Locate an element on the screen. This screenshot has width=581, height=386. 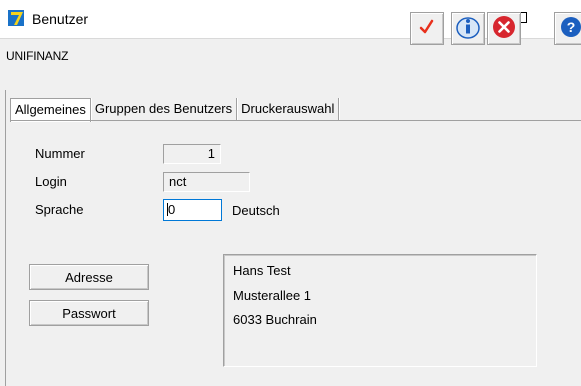
cancel-button is located at coordinates (504, 28).